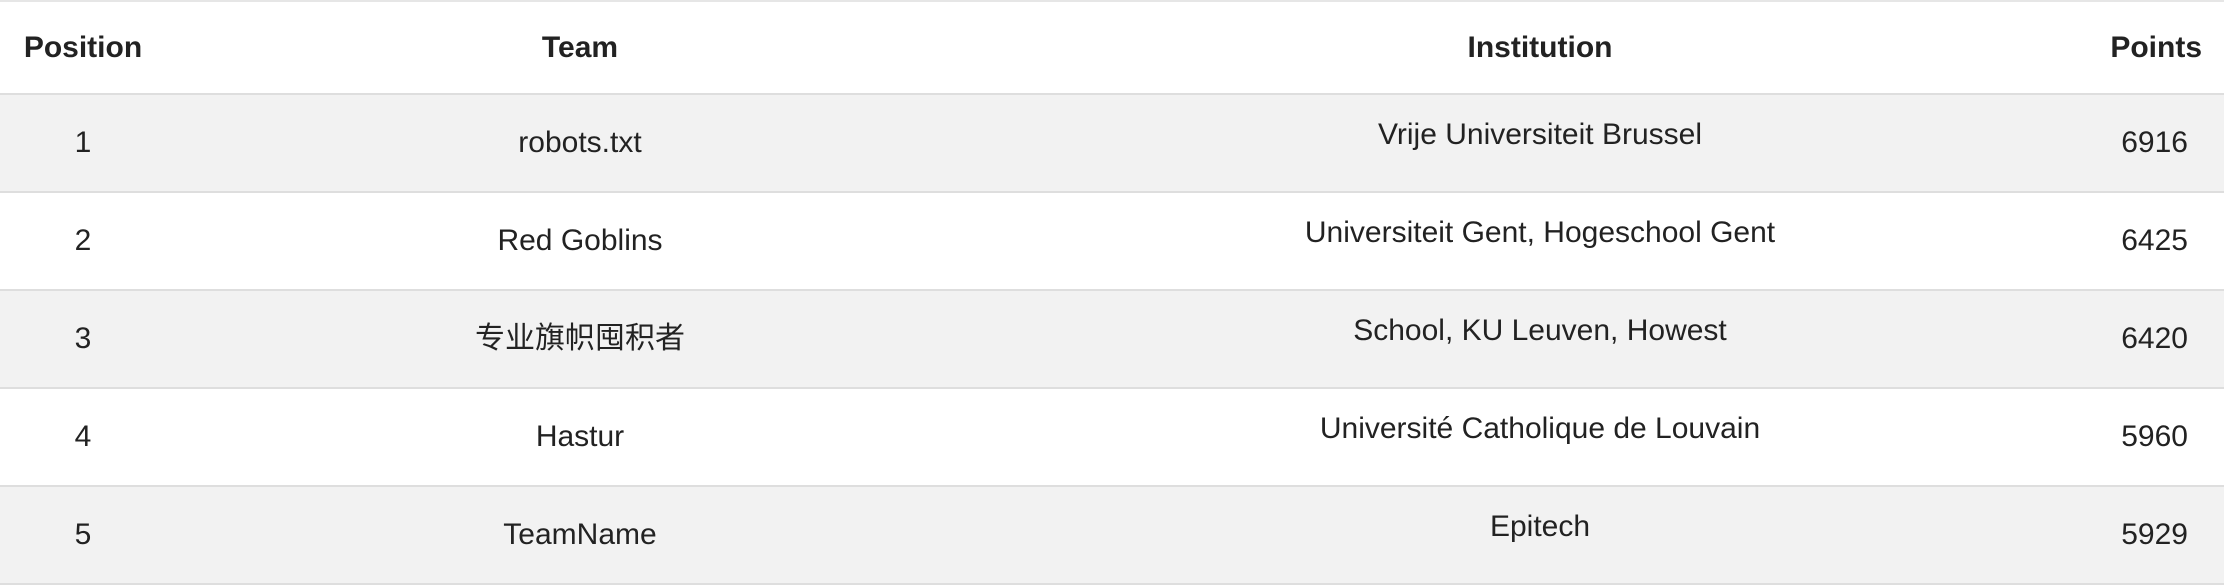 The image size is (2224, 588). Describe the element at coordinates (83, 534) in the screenshot. I see `row-position: 5` at that location.